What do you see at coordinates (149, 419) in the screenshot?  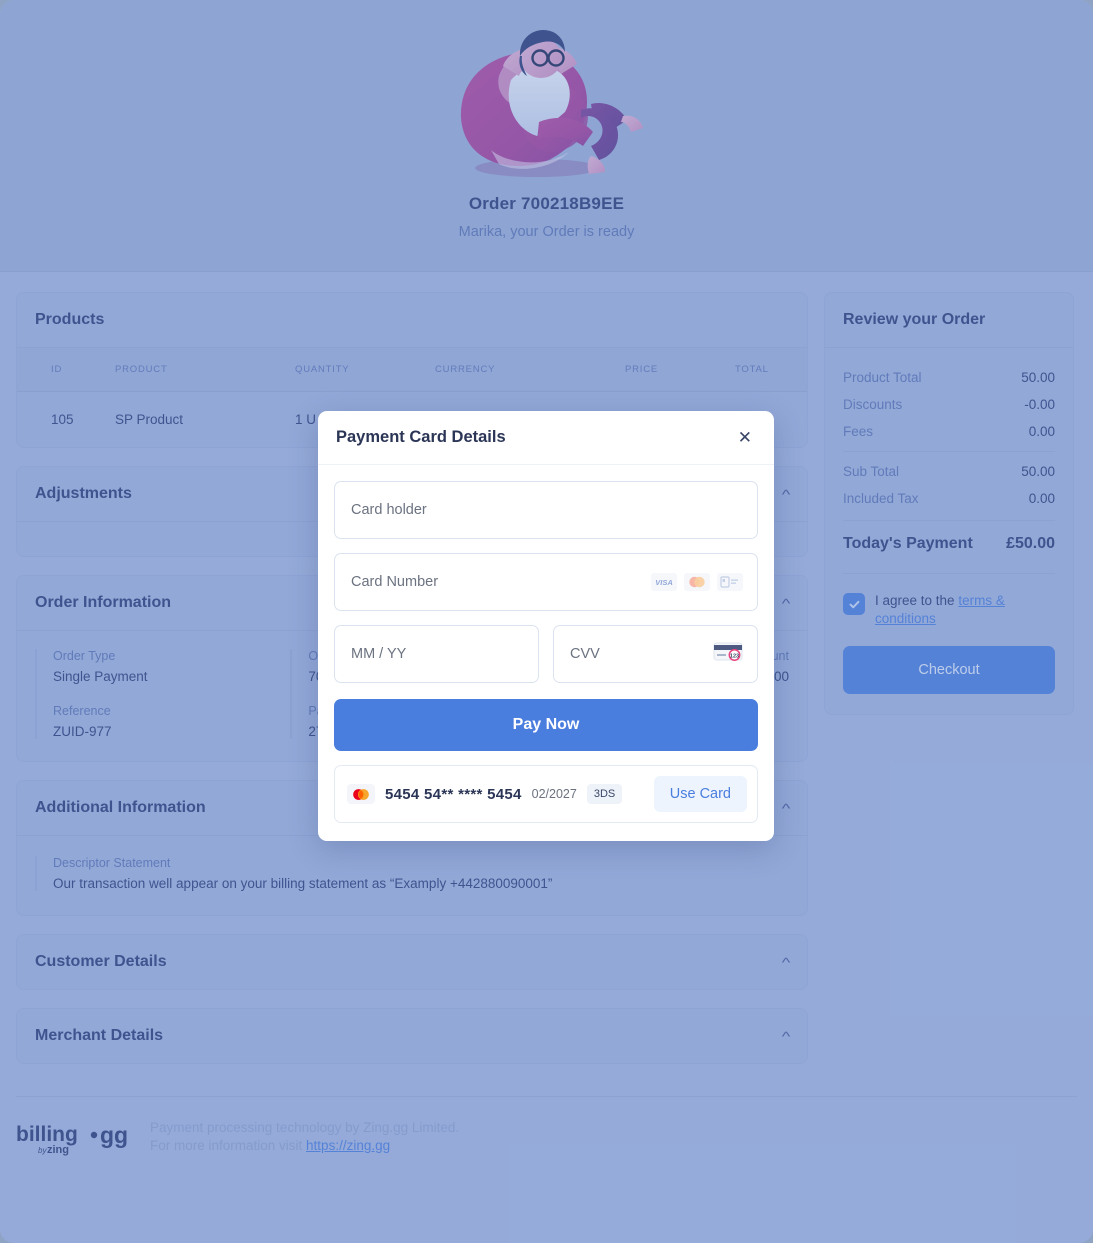 I see `cell-product: SP Product` at bounding box center [149, 419].